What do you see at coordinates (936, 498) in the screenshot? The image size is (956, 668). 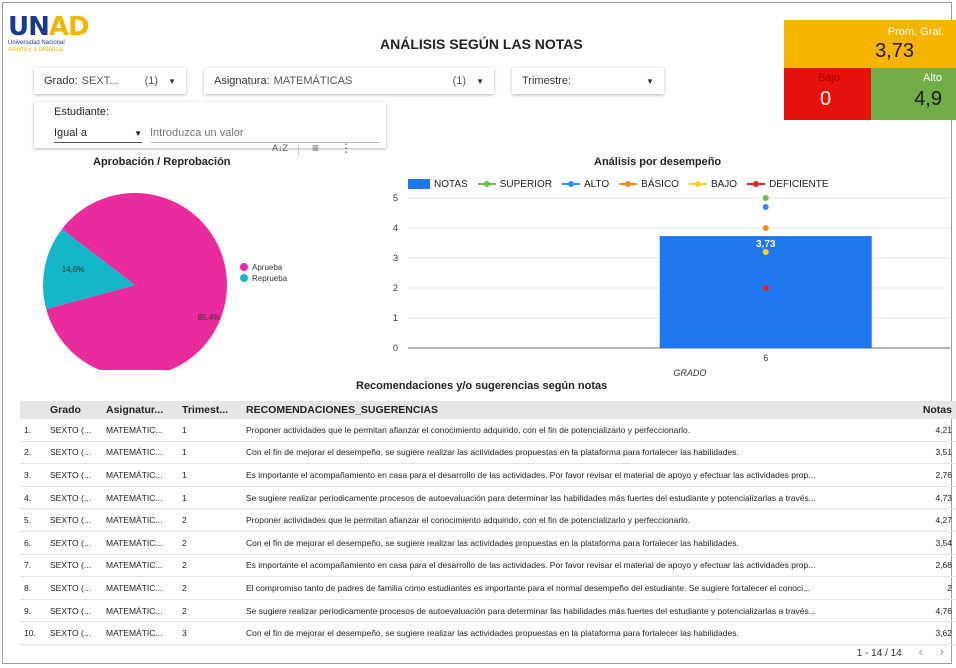 I see `row-nota: 4,73` at bounding box center [936, 498].